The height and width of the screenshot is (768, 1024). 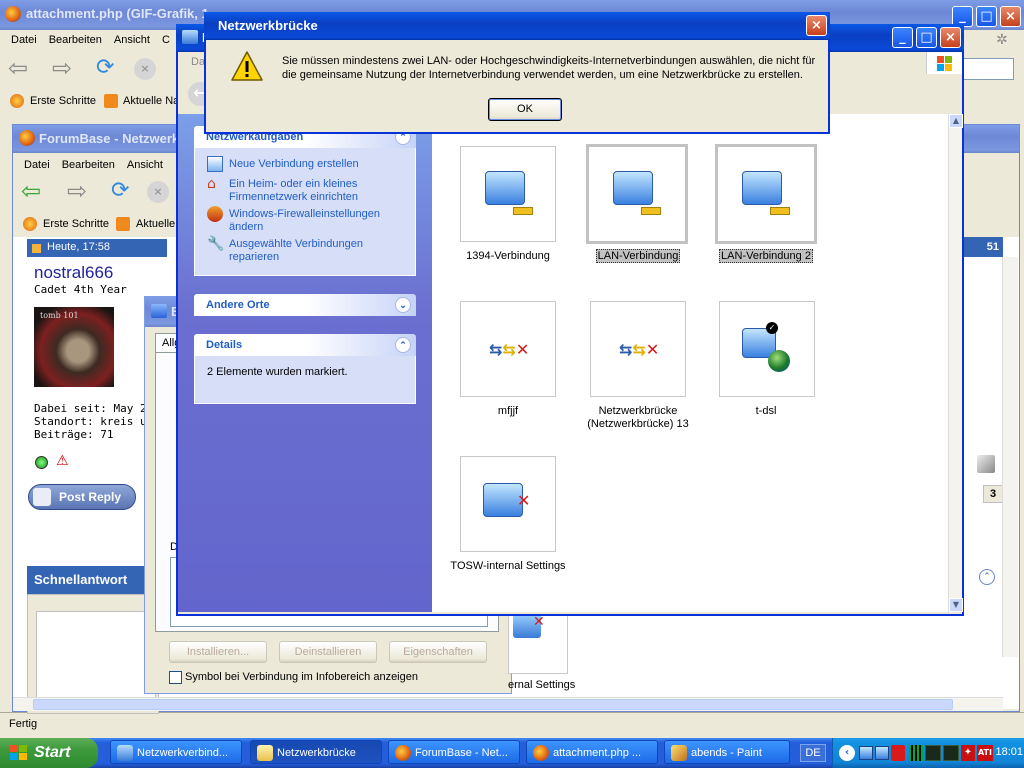 What do you see at coordinates (133, 38) in the screenshot?
I see `firefox-menu-view: Ansicht` at bounding box center [133, 38].